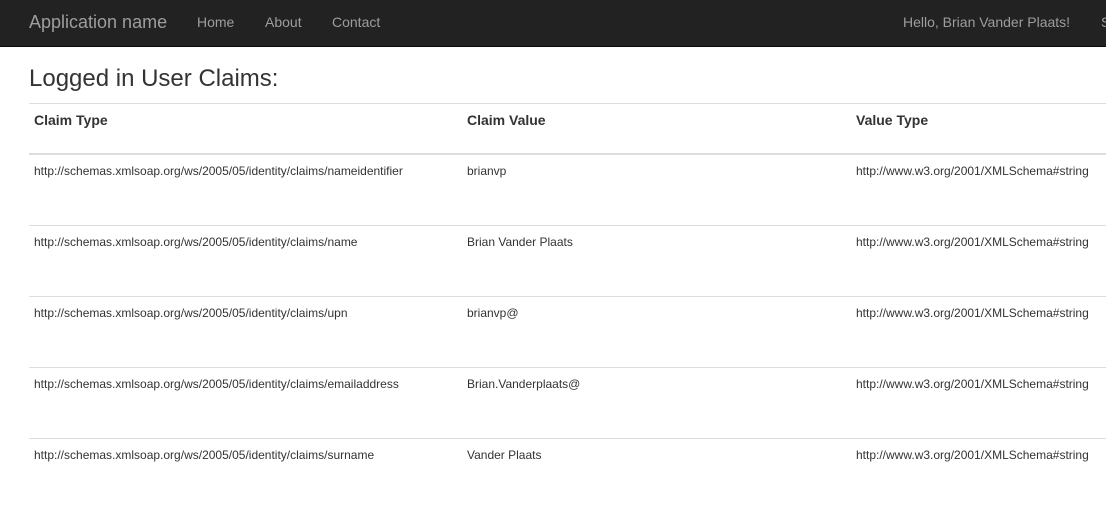 This screenshot has width=1106, height=510. Describe the element at coordinates (506, 120) in the screenshot. I see `column-header-claim-value: Claim Value` at that location.